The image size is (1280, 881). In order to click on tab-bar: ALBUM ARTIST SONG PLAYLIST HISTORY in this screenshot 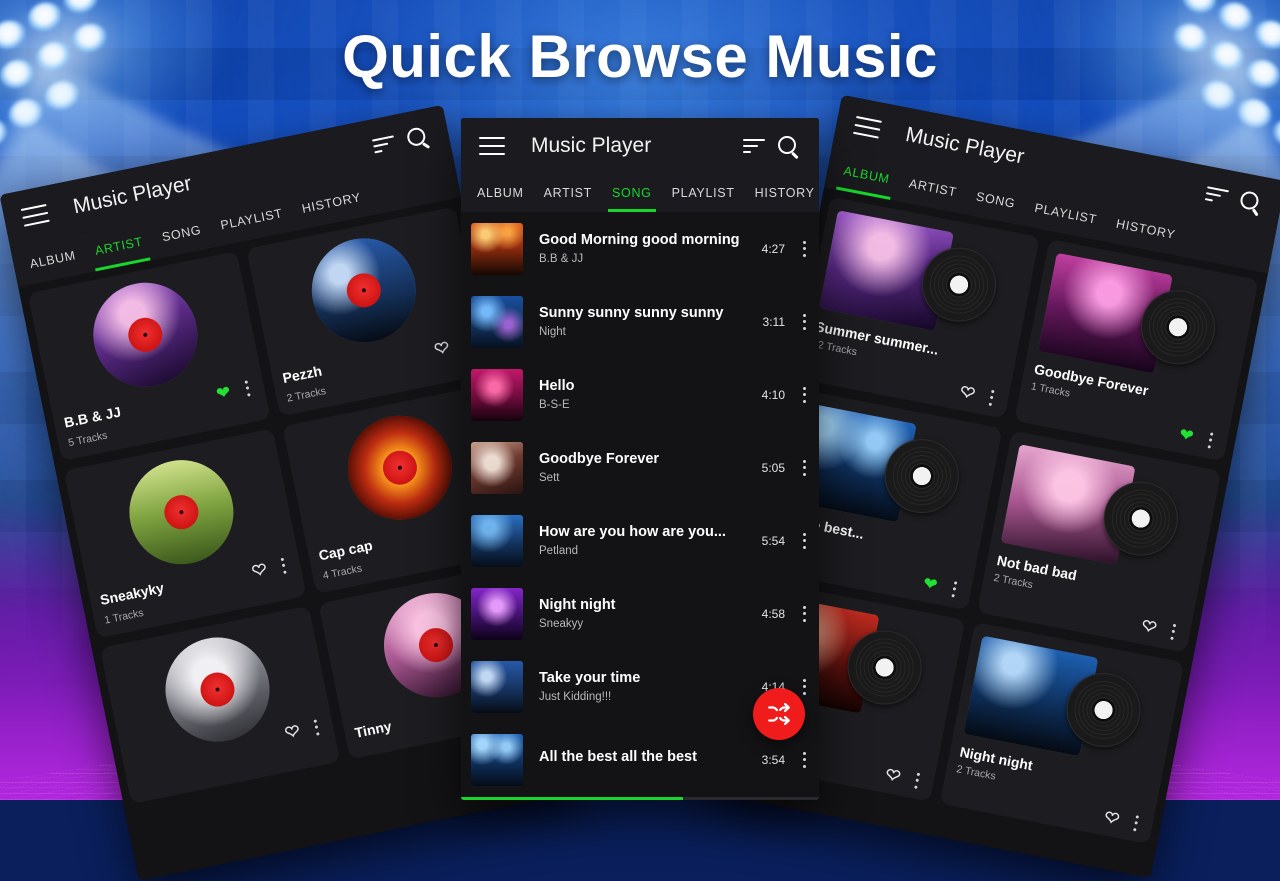, I will do `click(640, 193)`.